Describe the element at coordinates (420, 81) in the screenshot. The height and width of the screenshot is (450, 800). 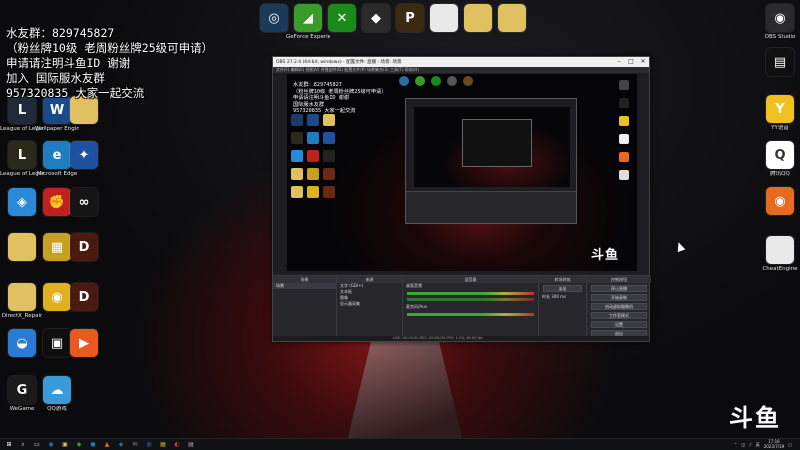
I see `geforce-icon` at that location.